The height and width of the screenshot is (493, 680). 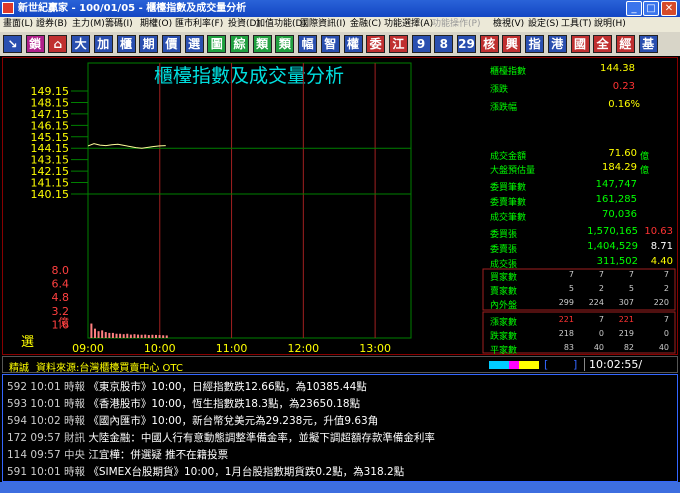 I want to click on toolbar-button-4: 加, so click(x=103, y=44).